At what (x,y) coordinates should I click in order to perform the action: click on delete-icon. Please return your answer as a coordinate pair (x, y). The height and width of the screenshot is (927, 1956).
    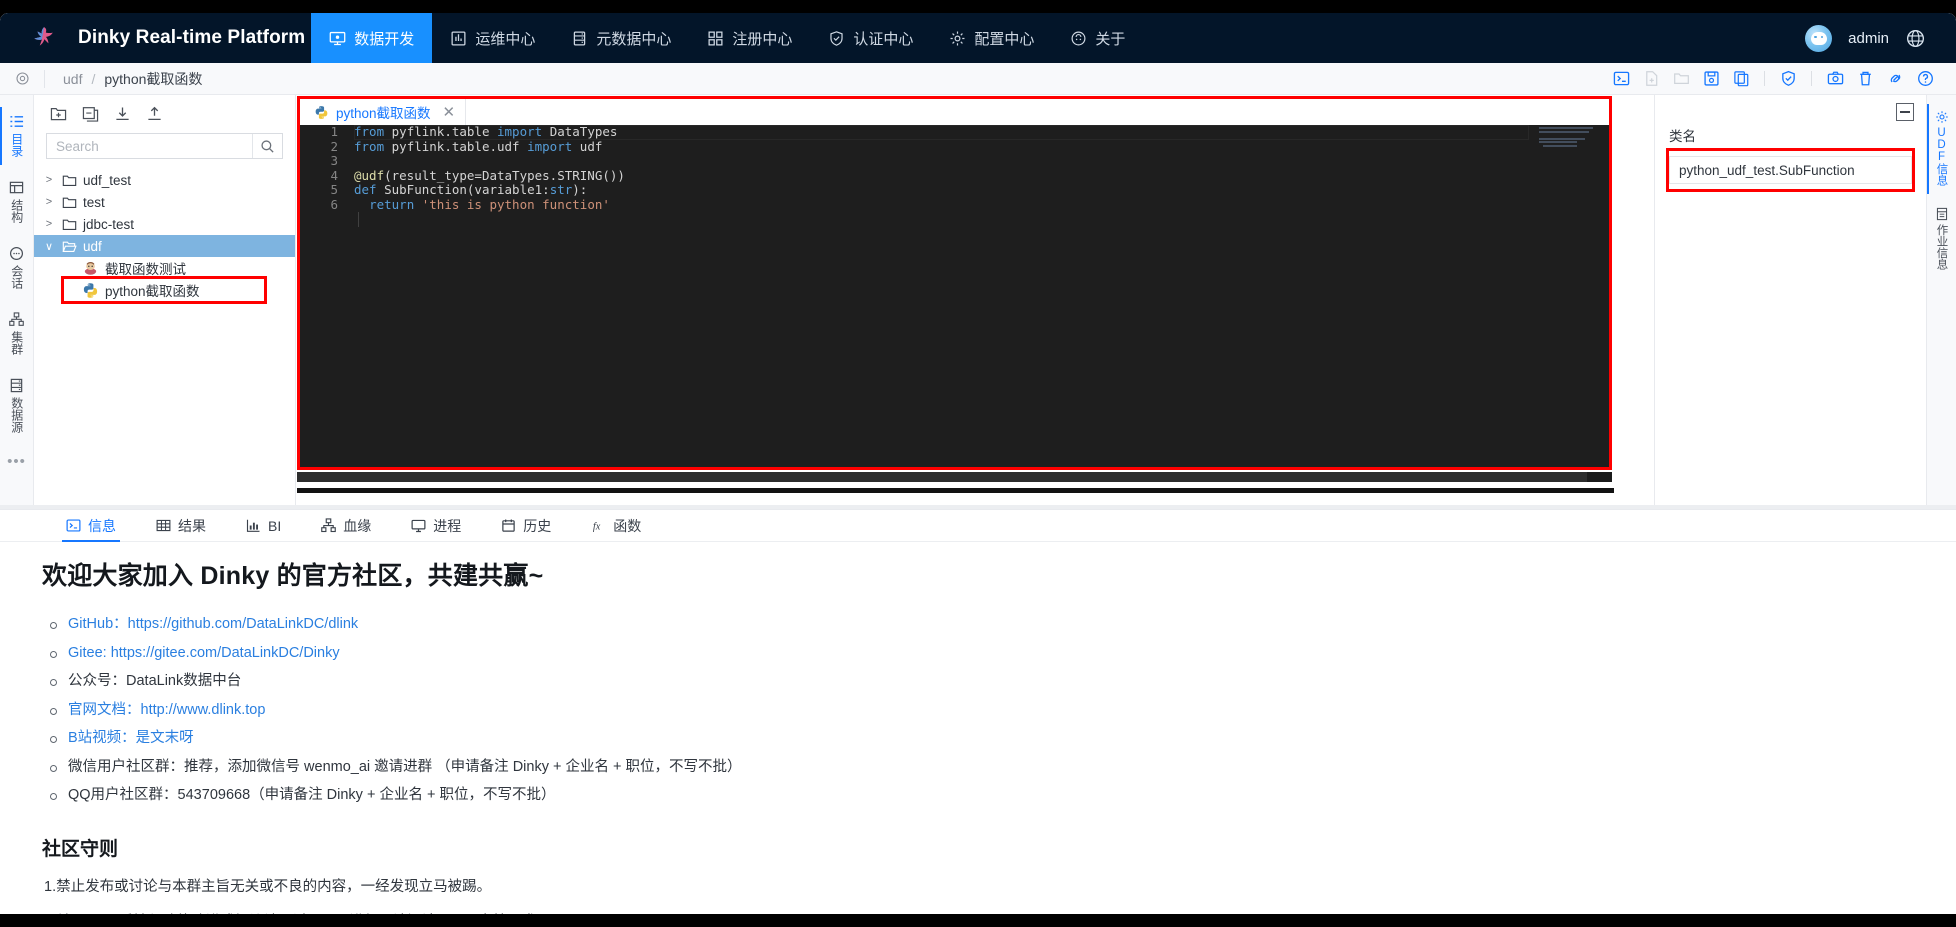
    Looking at the image, I should click on (1865, 79).